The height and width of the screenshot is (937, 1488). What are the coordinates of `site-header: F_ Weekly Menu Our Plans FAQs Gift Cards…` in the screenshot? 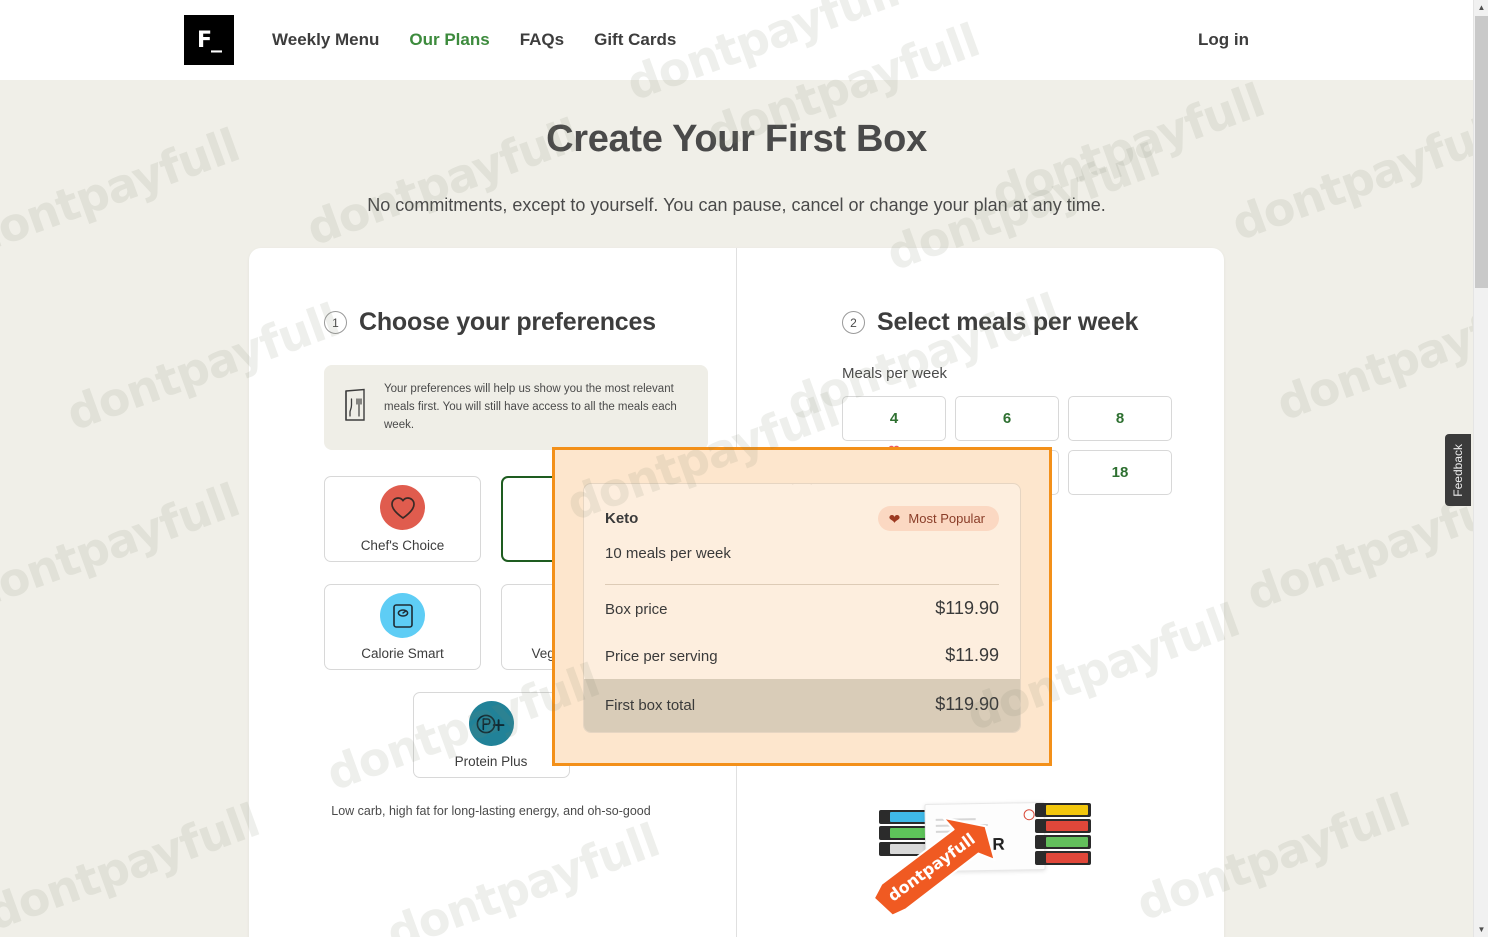 It's located at (736, 40).